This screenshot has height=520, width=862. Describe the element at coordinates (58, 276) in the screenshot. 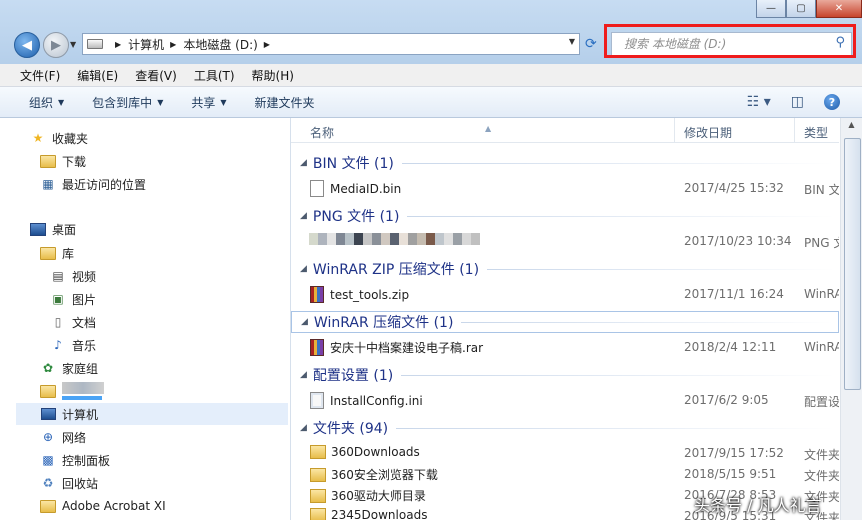

I see `video-icon: ▤` at that location.